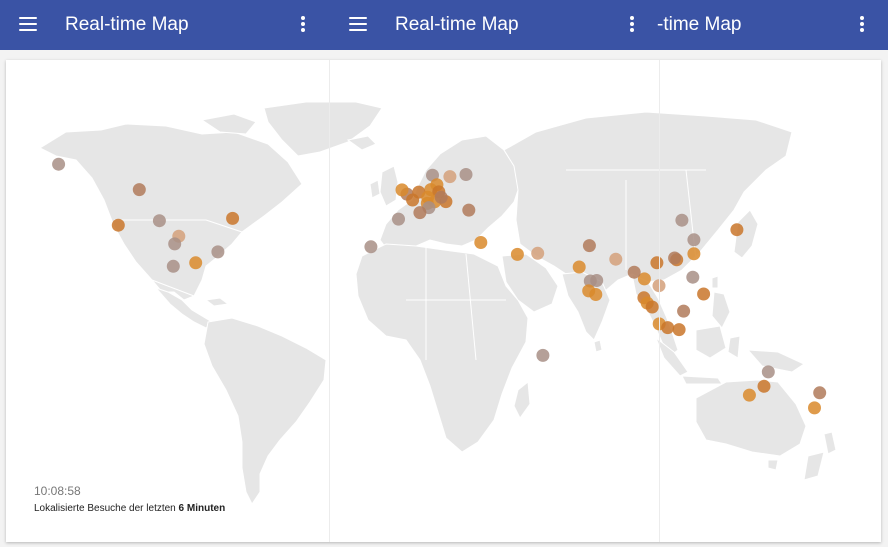 This screenshot has width=888, height=547. I want to click on clock-time: 10:08:58, so click(57, 491).